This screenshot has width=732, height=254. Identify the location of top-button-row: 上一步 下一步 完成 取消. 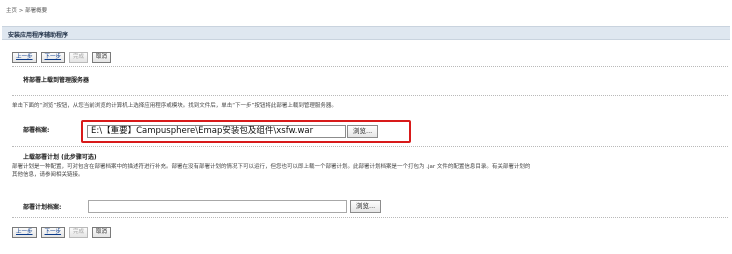
(62, 57).